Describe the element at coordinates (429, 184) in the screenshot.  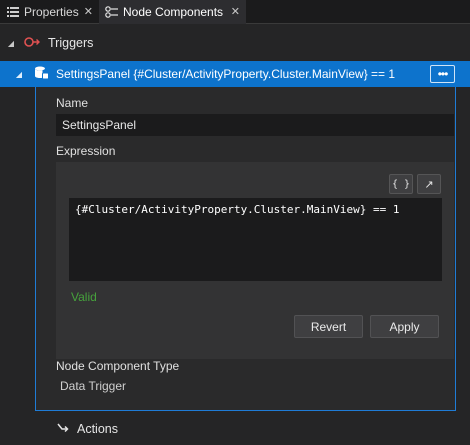
I see `popout-editor-button: ↗` at that location.